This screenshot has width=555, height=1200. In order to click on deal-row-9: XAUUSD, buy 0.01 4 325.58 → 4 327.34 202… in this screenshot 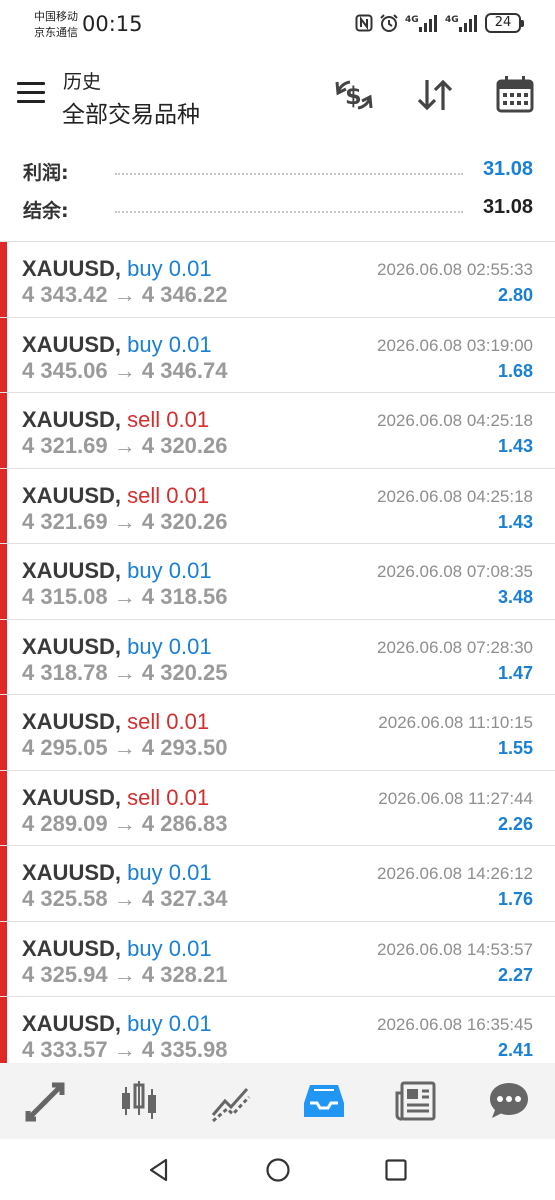, I will do `click(277, 884)`.